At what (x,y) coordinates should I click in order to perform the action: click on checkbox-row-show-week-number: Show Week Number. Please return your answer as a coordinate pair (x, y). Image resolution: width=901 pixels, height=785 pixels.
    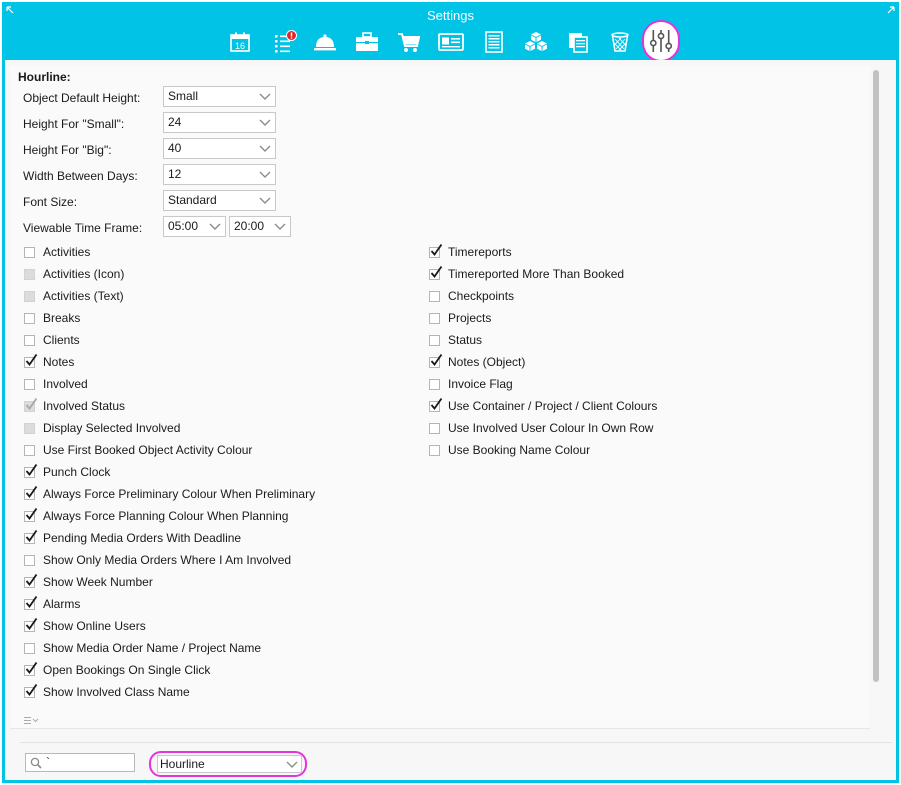
    Looking at the image, I should click on (88, 582).